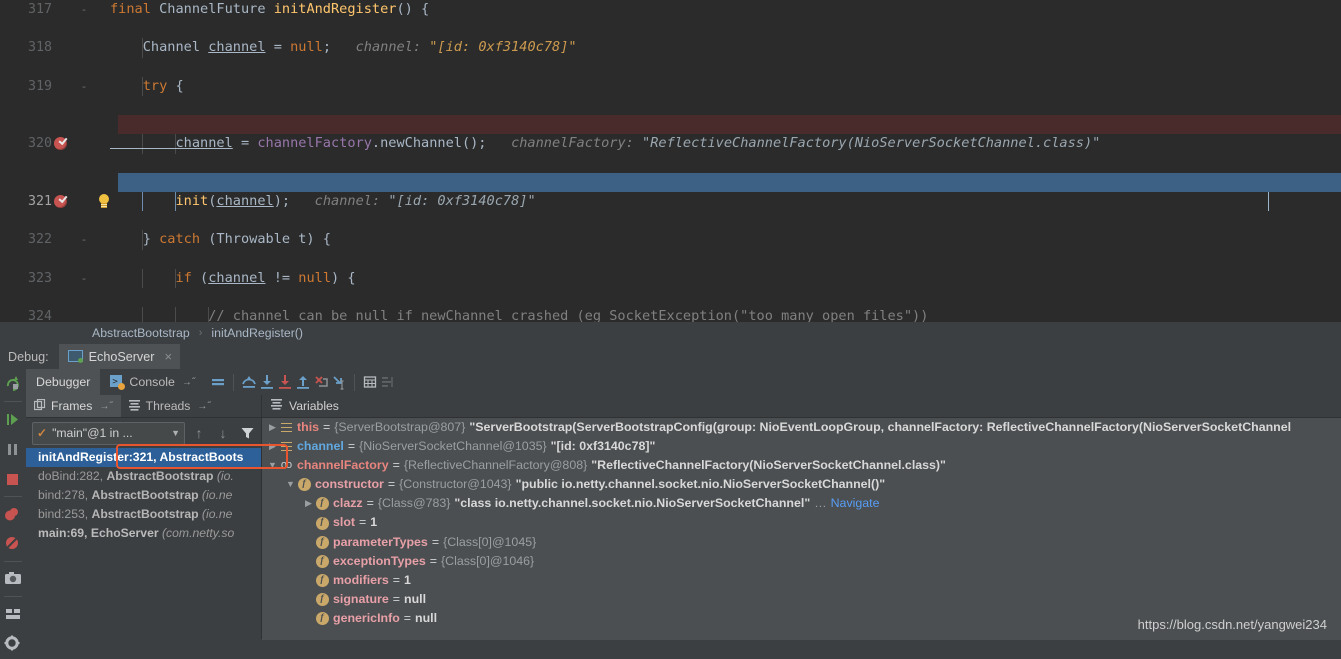  Describe the element at coordinates (247, 433) in the screenshot. I see `filter-icon` at that location.